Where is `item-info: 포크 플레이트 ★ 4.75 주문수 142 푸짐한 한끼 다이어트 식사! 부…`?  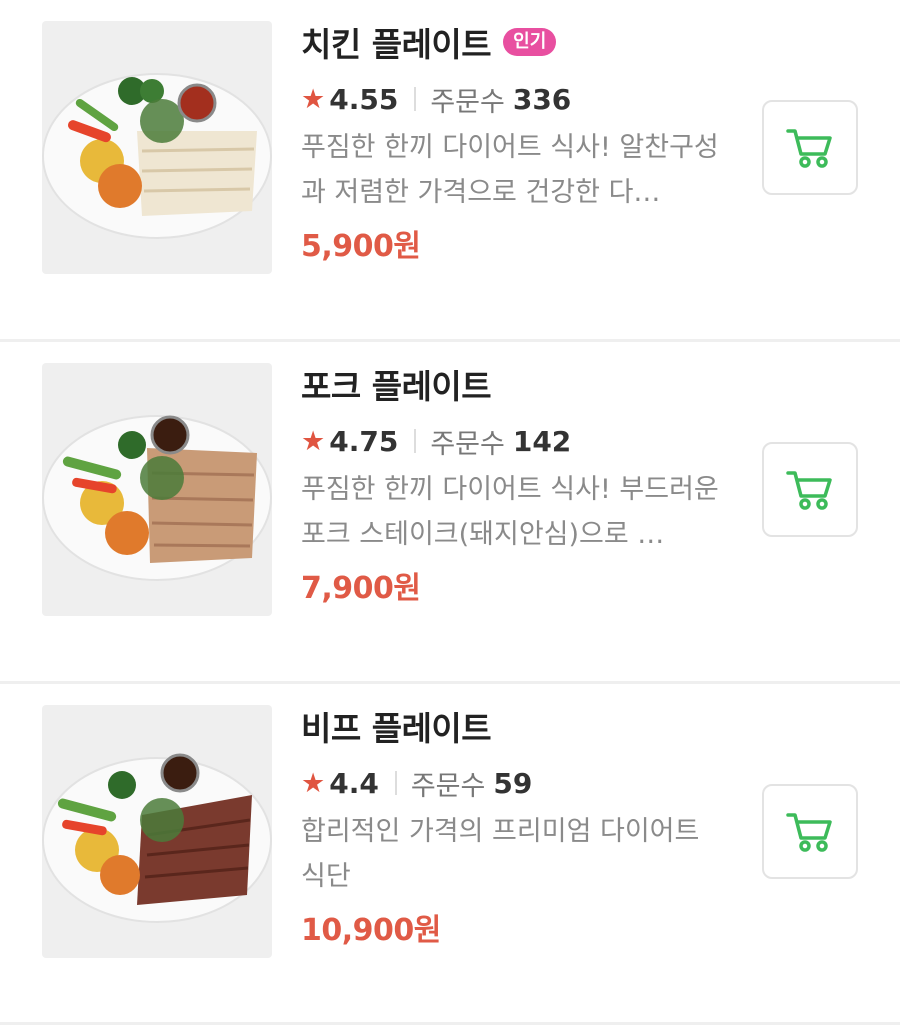
item-info: 포크 플레이트 ★ 4.75 주문수 142 푸짐한 한끼 다이어트 식사! 부… is located at coordinates (516, 483).